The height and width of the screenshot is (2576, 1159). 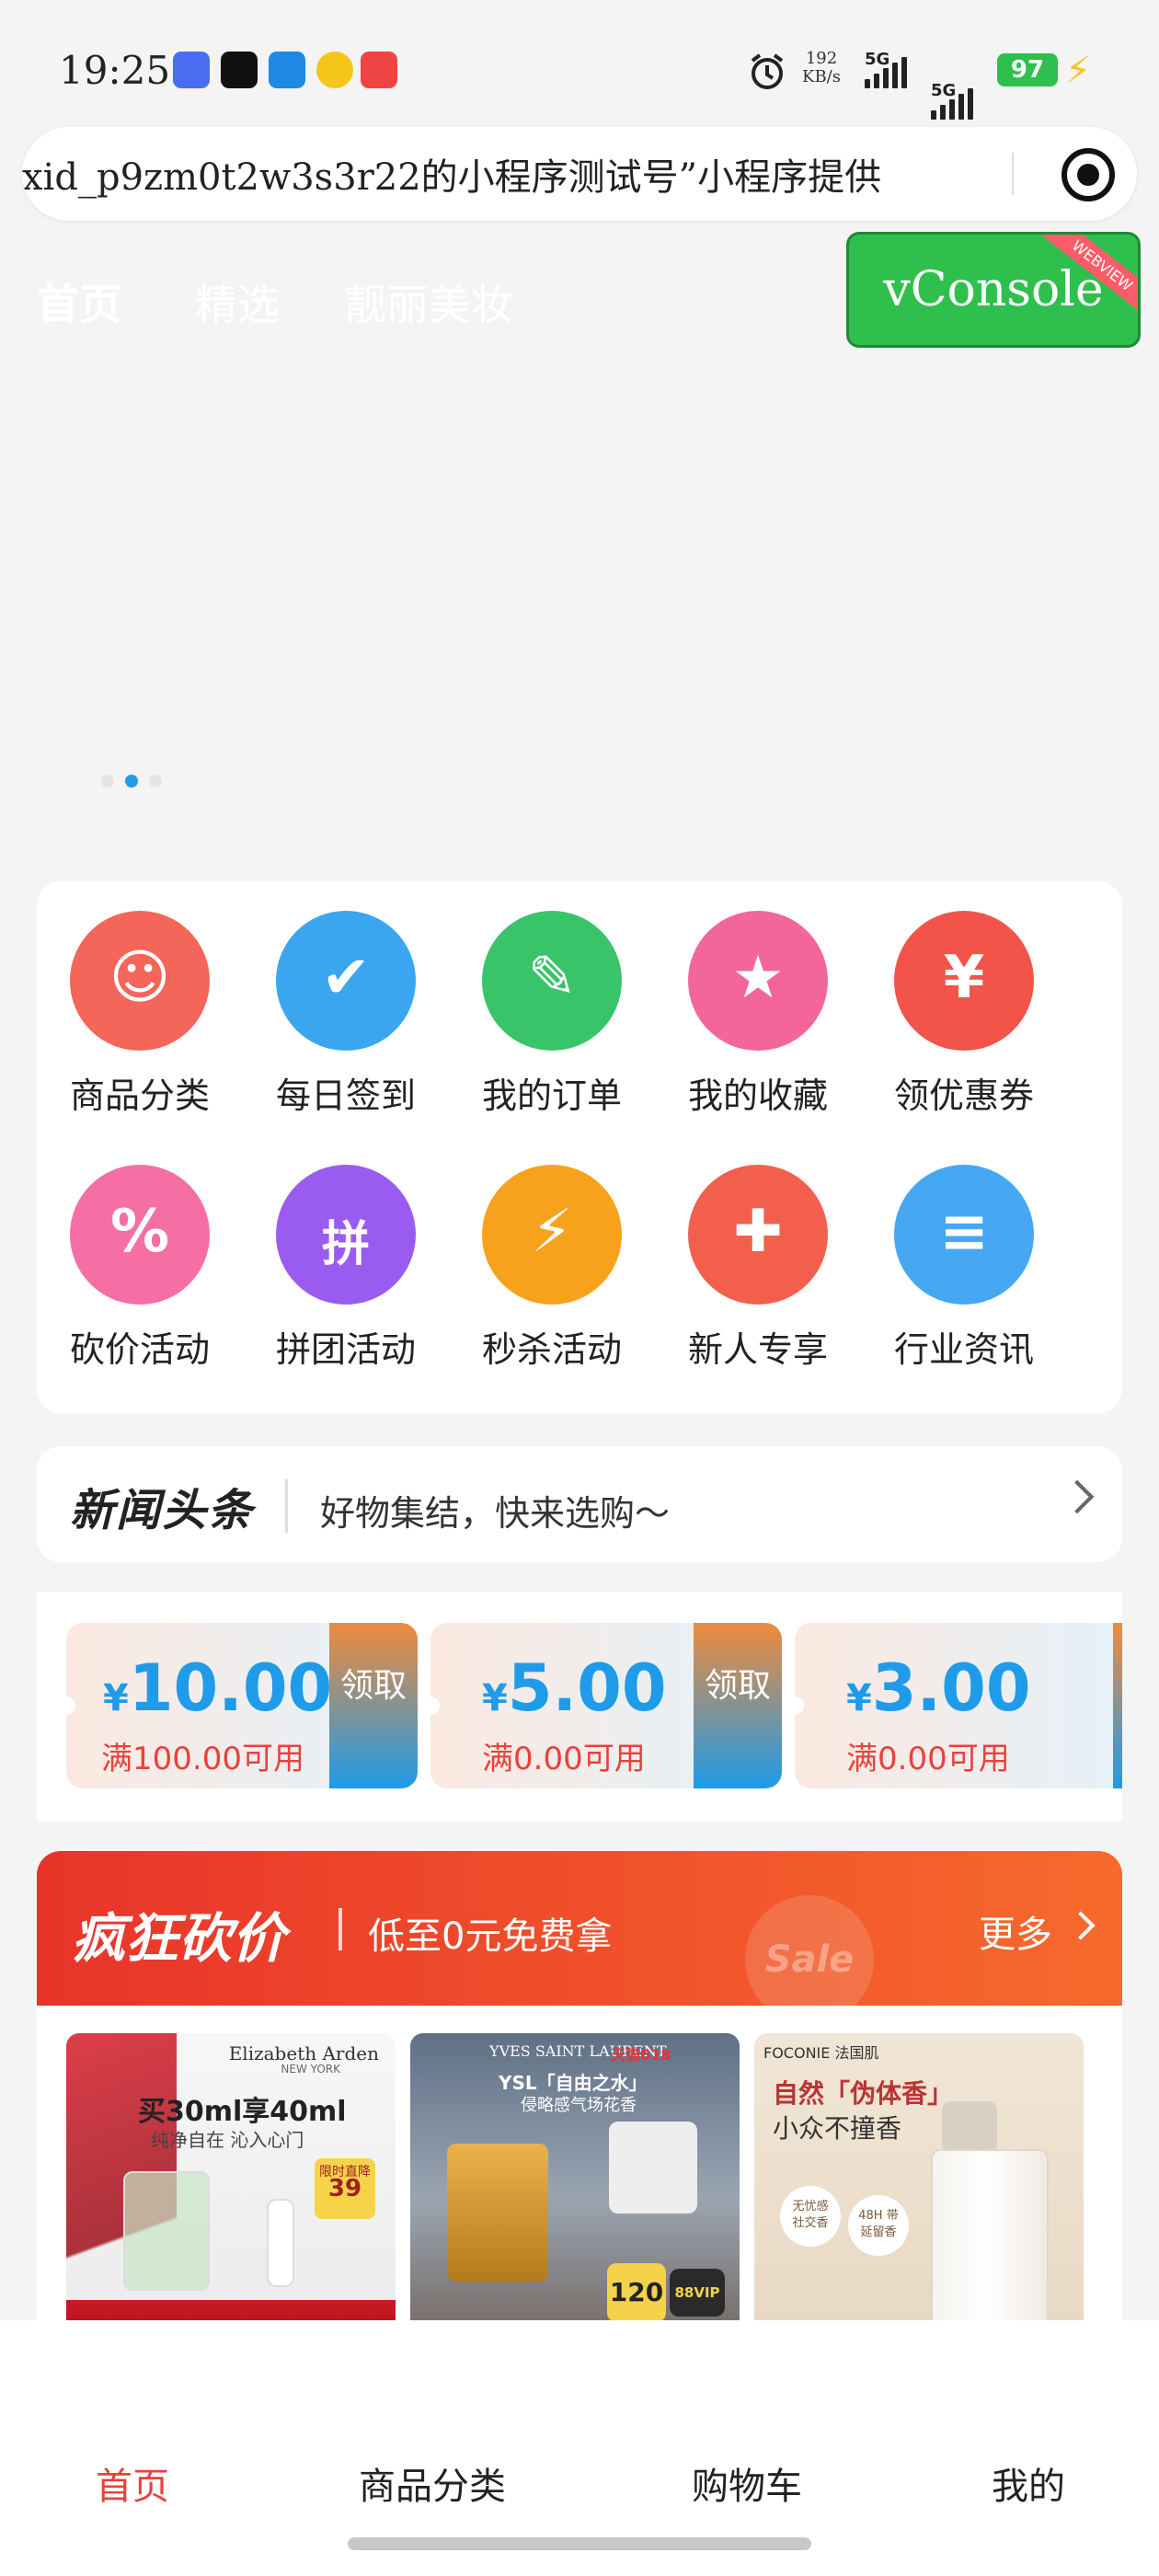 I want to click on nav-item-groupbuy: 拼 拼团活动, so click(x=346, y=1268).